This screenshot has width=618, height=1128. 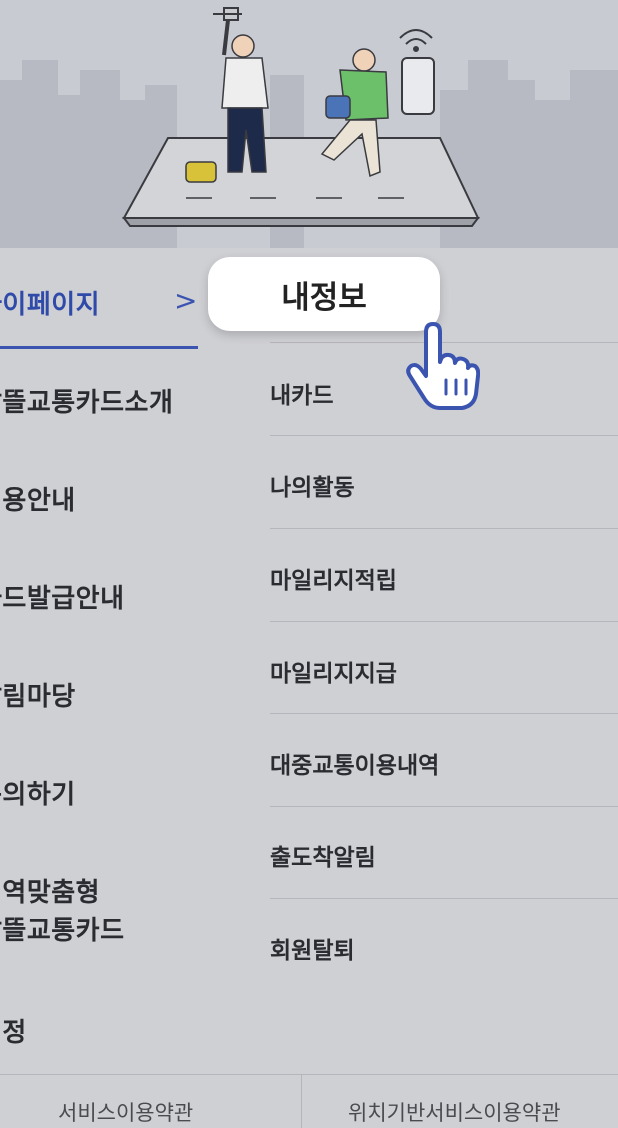 What do you see at coordinates (38, 792) in the screenshot?
I see `menu-item-inquiry: 문의하기` at bounding box center [38, 792].